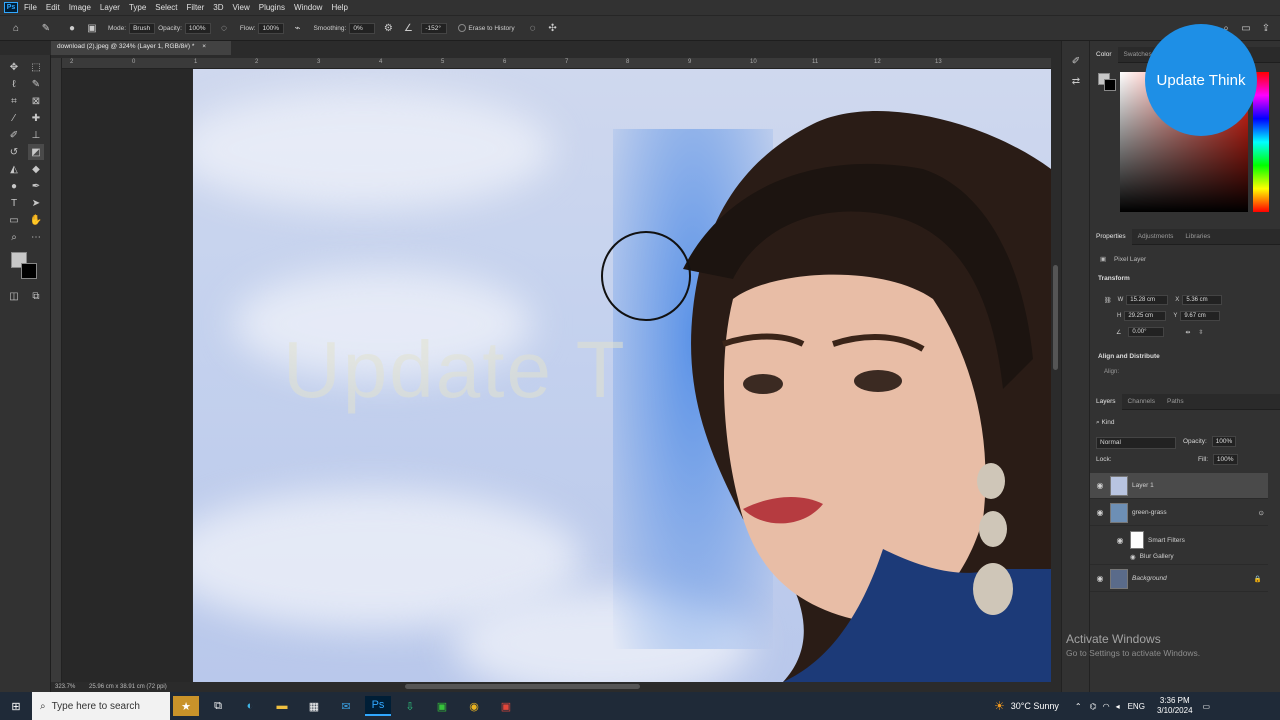  I want to click on taskbar-search: ⌕ Type here to search, so click(101, 706).